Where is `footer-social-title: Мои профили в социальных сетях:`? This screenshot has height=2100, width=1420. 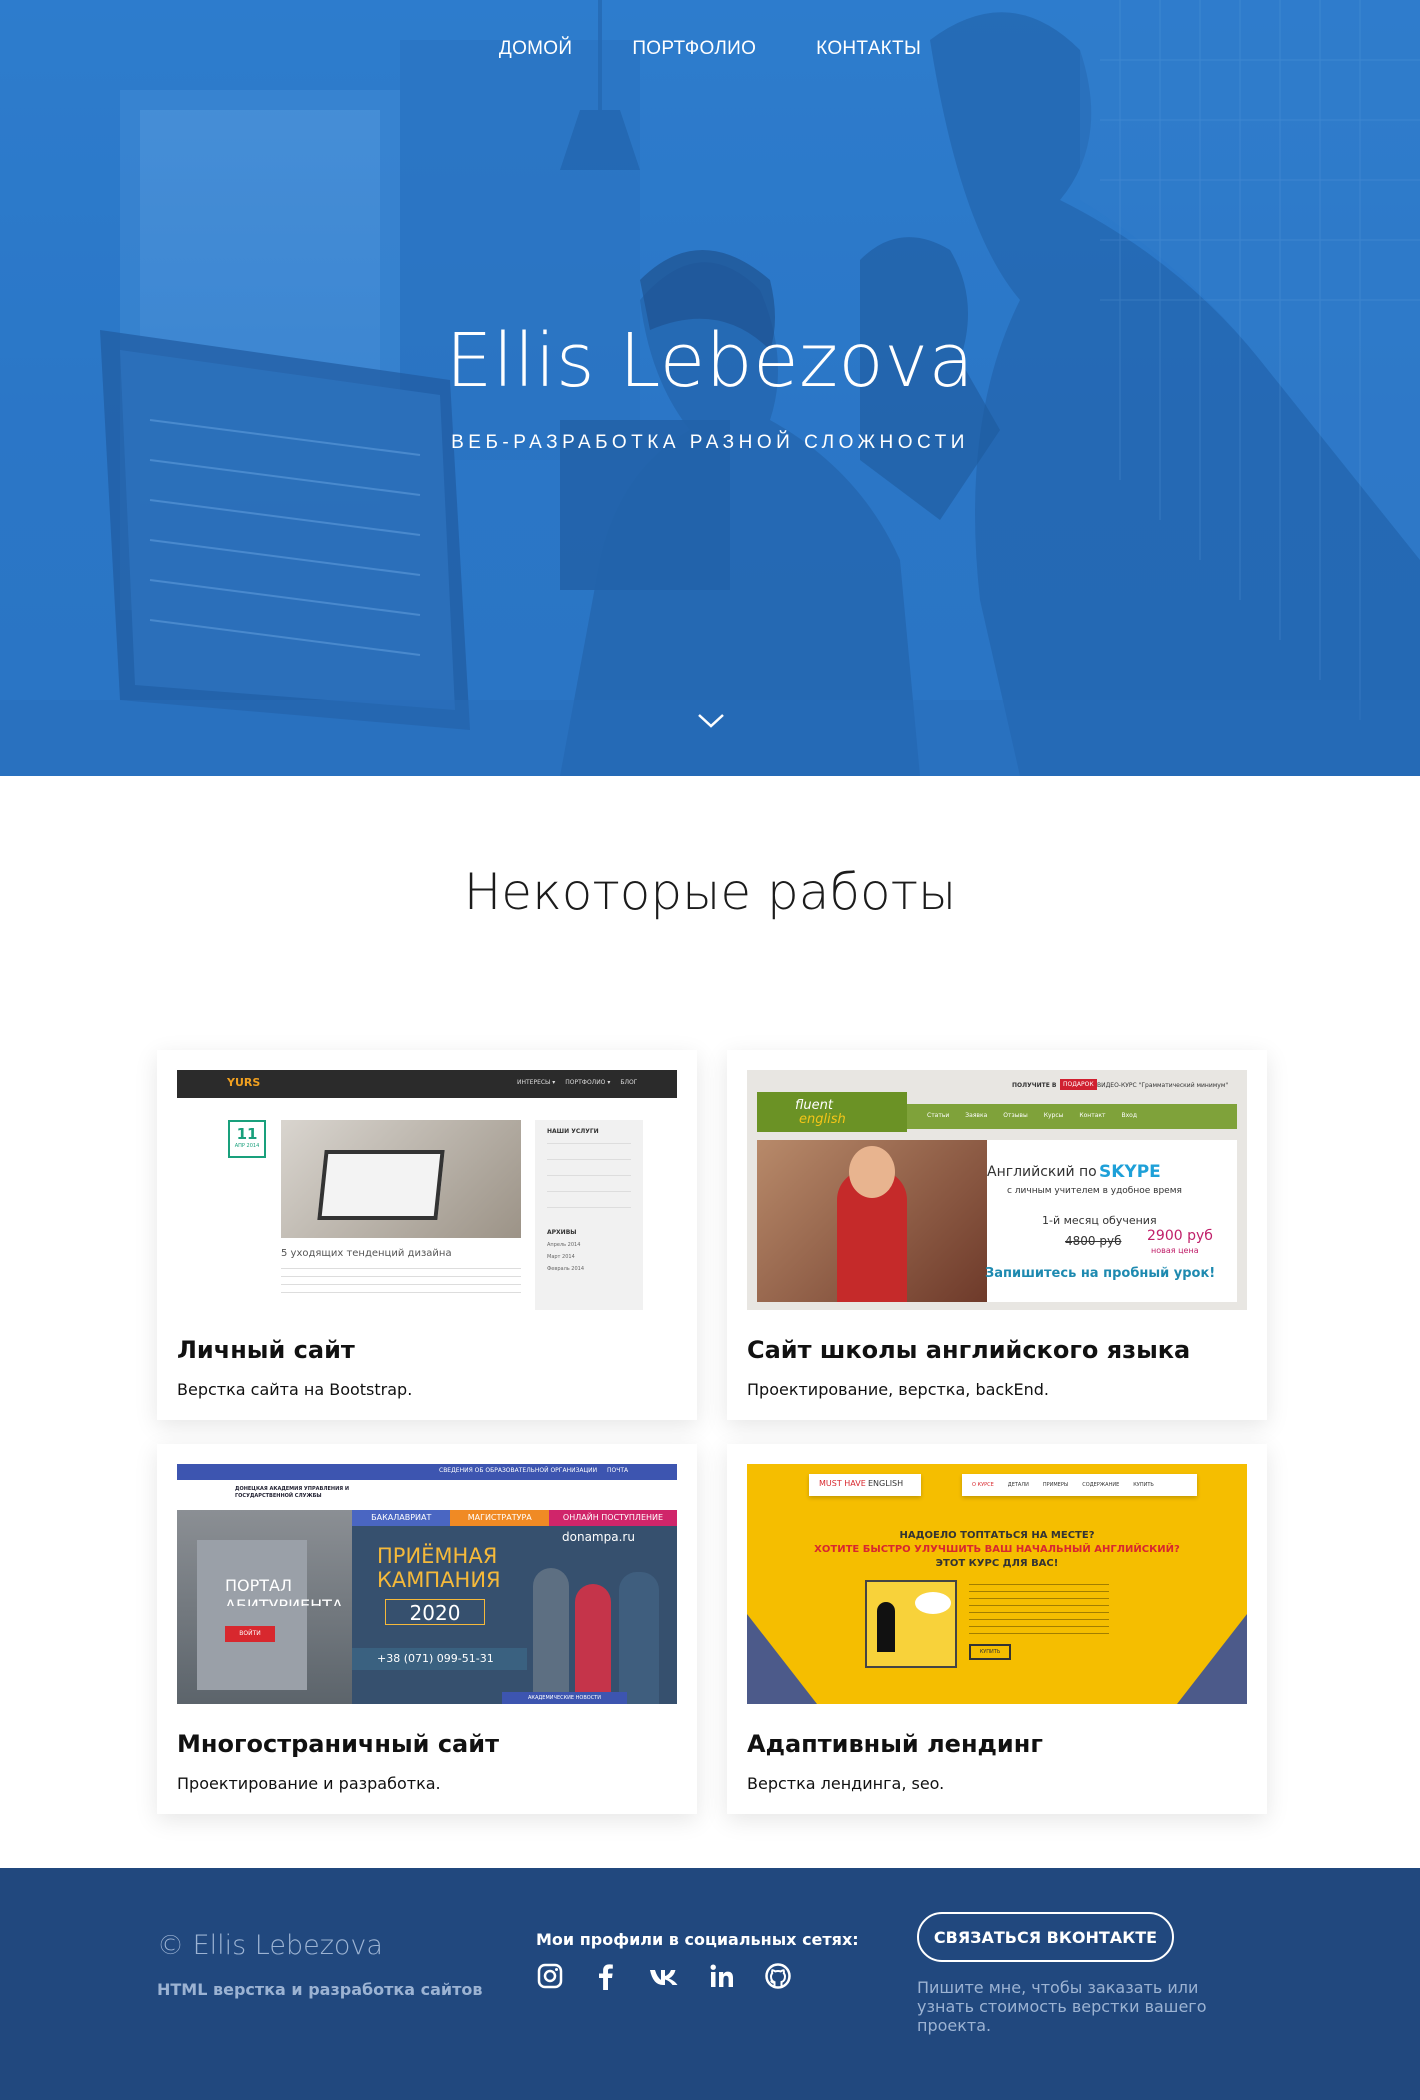 footer-social-title: Мои профили в социальных сетях: is located at coordinates (697, 1939).